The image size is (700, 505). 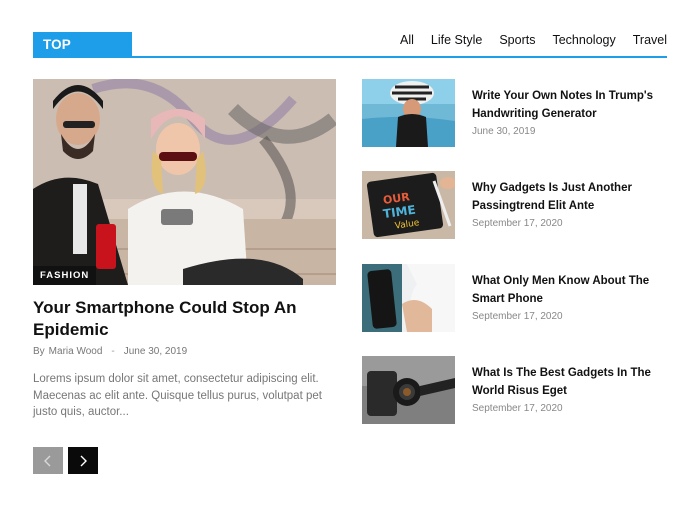 I want to click on filter-sports: Sports, so click(x=517, y=40).